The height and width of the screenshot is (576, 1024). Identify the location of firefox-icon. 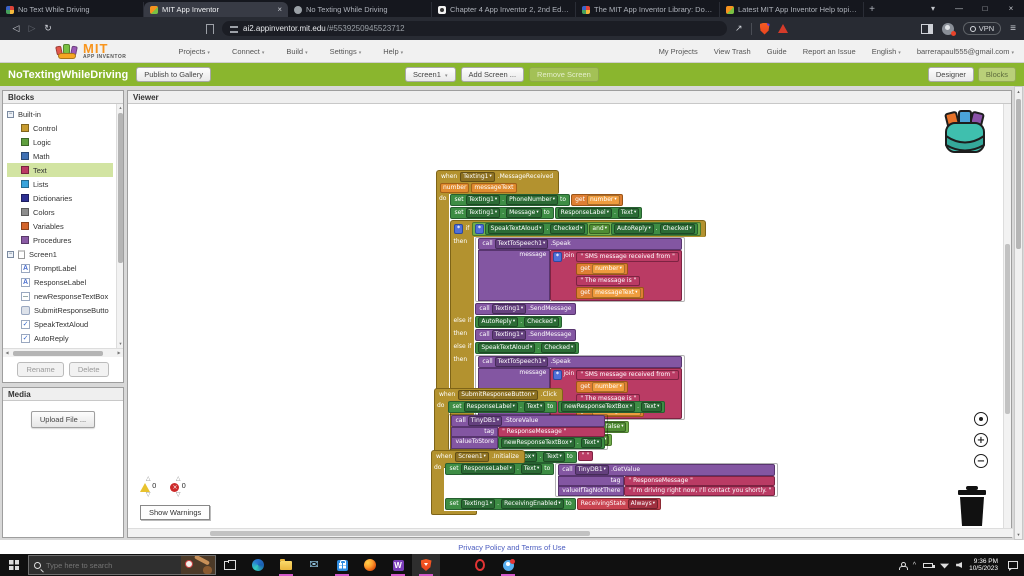
(370, 565).